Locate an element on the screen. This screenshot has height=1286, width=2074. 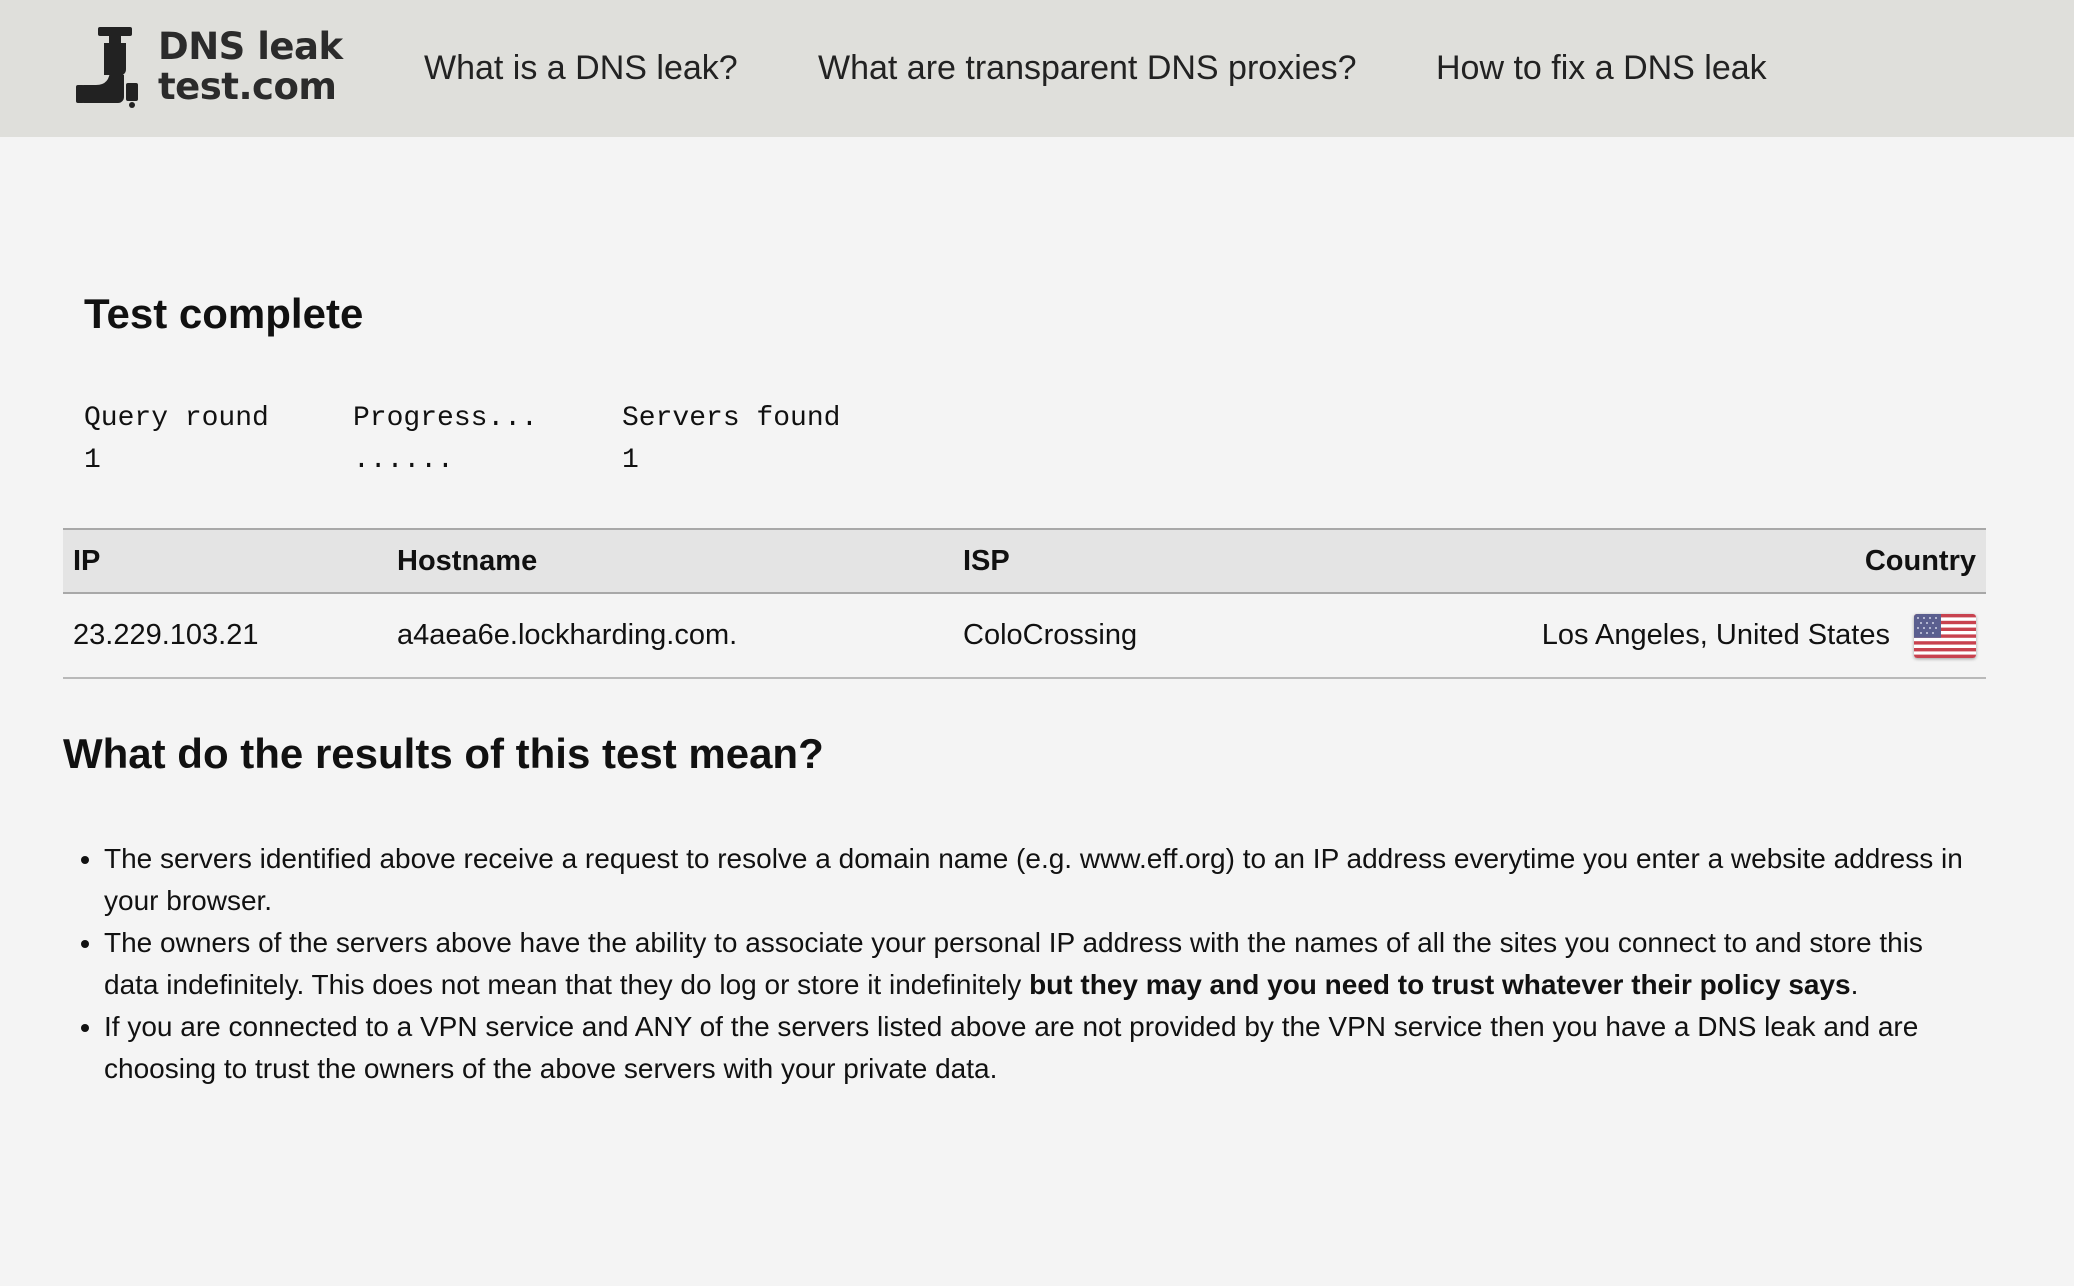
column-header-ip: IP is located at coordinates (87, 560).